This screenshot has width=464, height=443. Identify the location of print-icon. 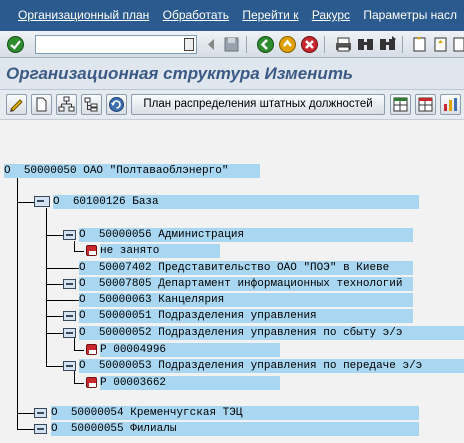
(343, 44).